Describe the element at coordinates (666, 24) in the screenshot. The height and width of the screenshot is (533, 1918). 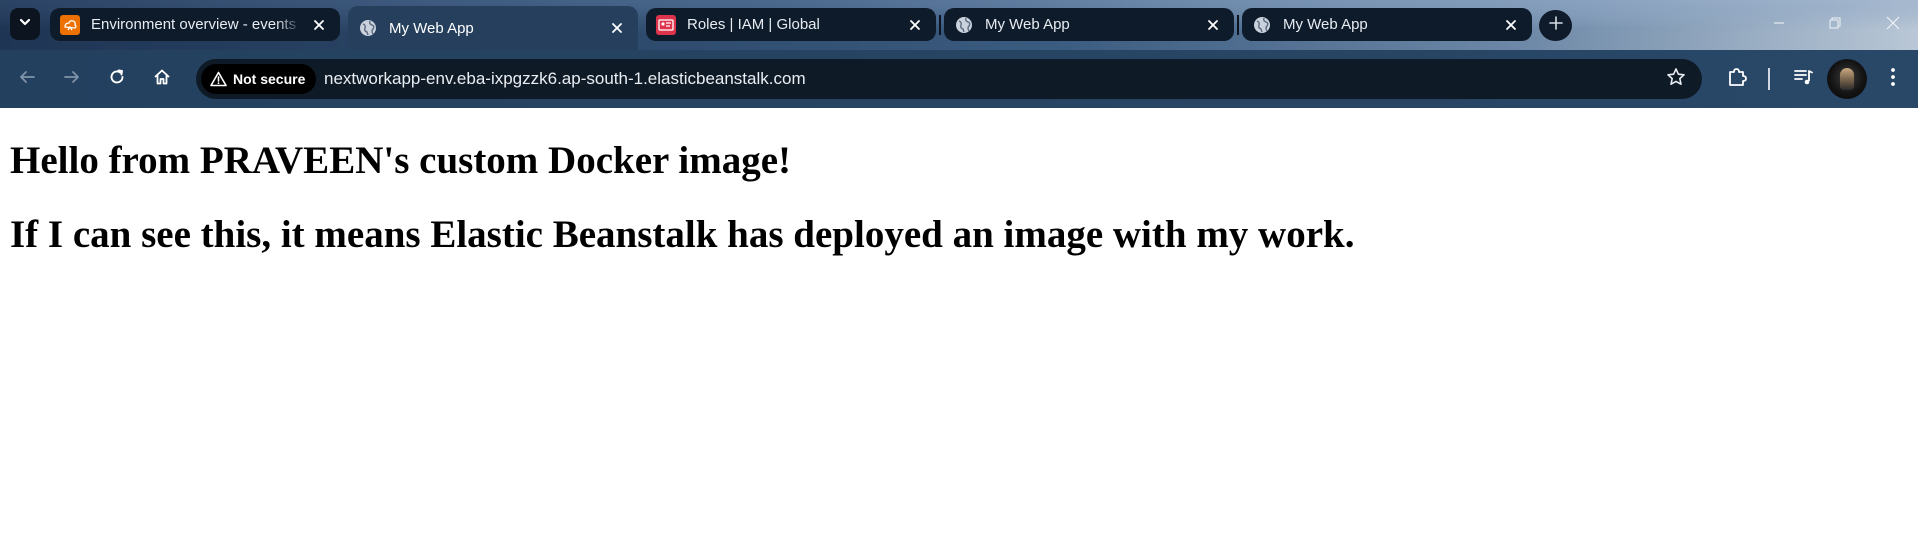
I see `aws-iam-icon` at that location.